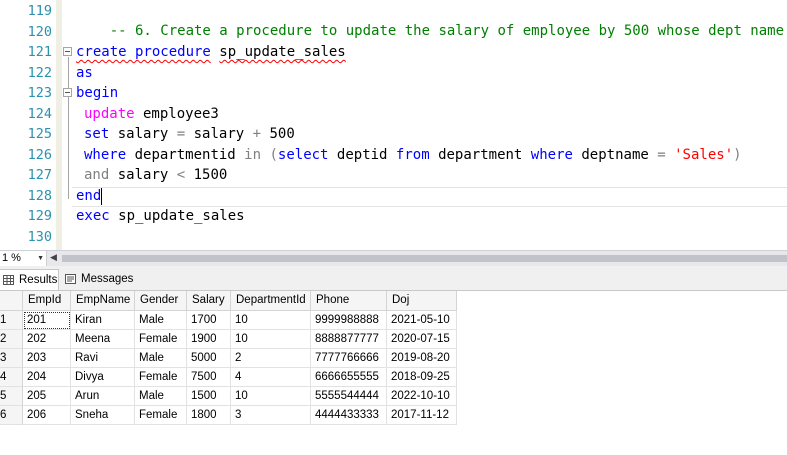 The image size is (787, 455). What do you see at coordinates (105, 155) in the screenshot?
I see `sql-keyword: where` at bounding box center [105, 155].